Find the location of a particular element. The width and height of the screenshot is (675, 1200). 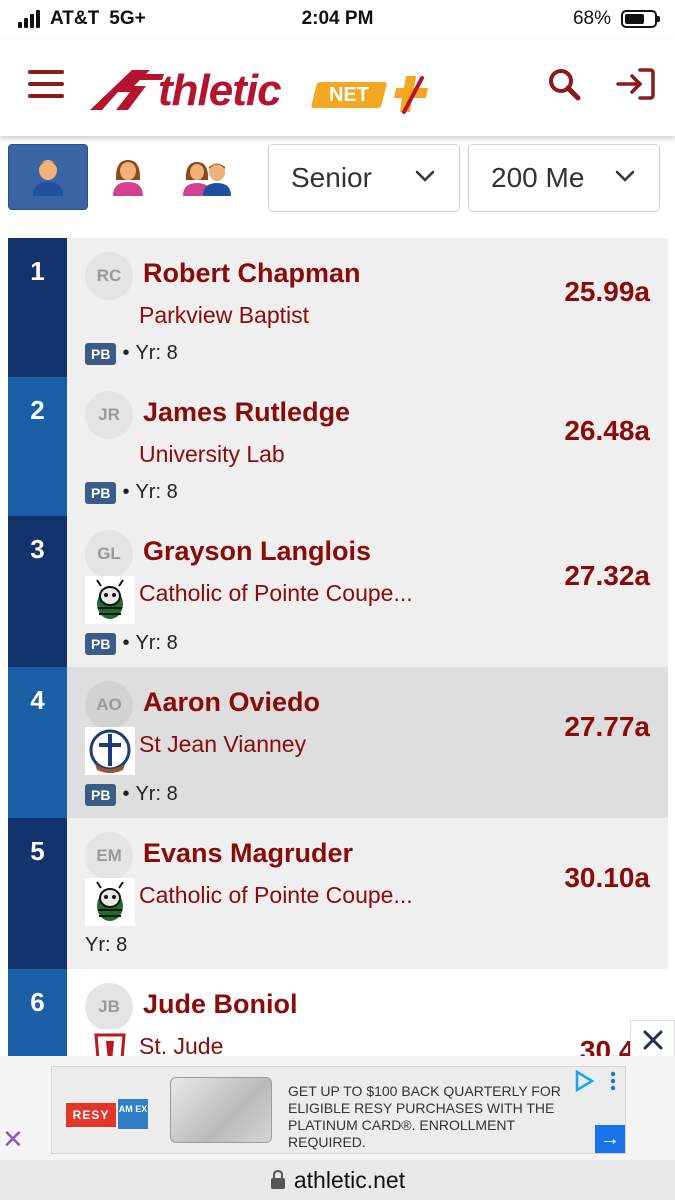

avatar: RC is located at coordinates (109, 276).